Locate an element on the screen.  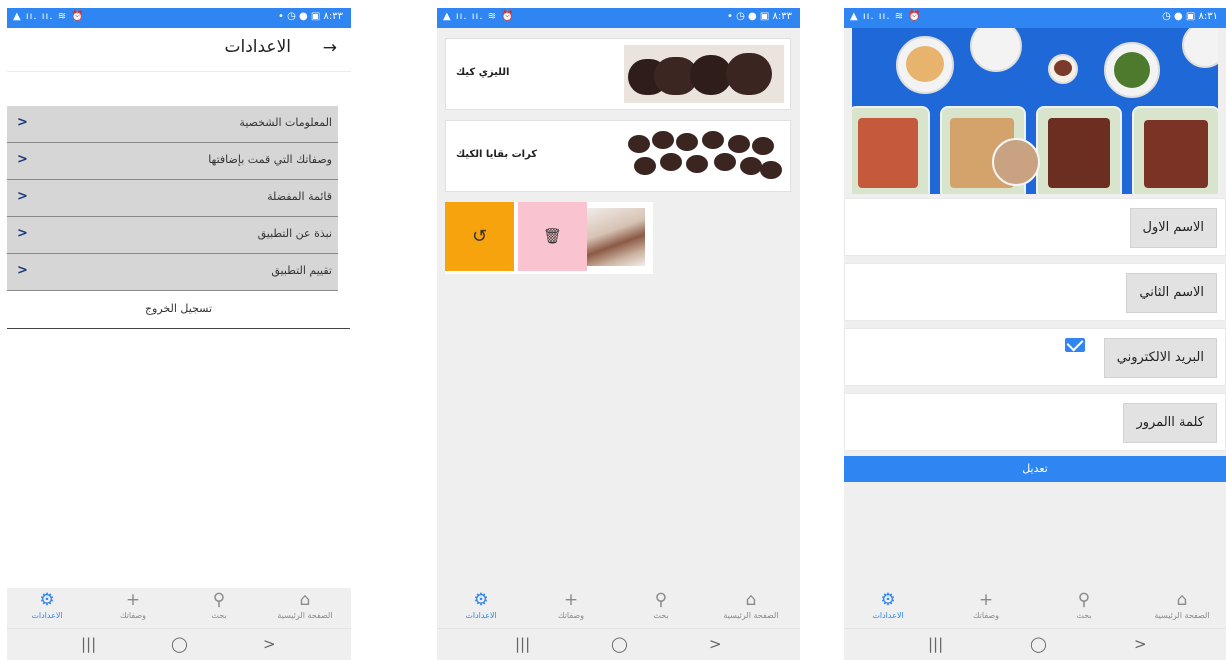
settings-item-label: وصفاتك التي قمت بإضافتها is located at coordinates (270, 159).